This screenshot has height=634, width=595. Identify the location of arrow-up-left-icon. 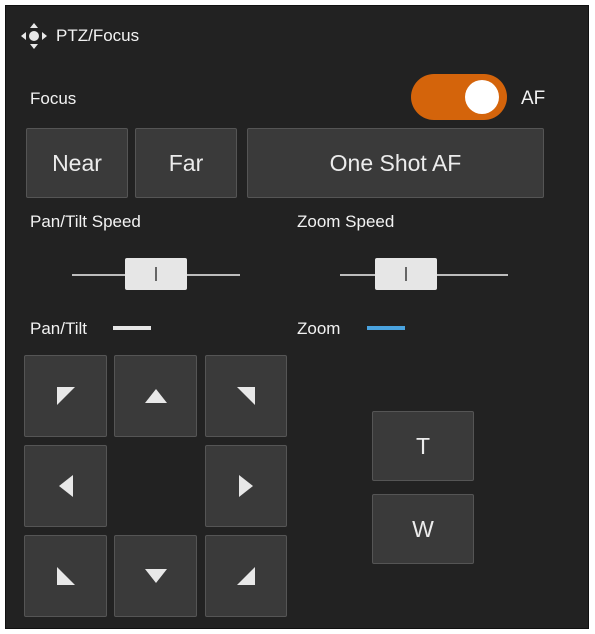
(65, 396).